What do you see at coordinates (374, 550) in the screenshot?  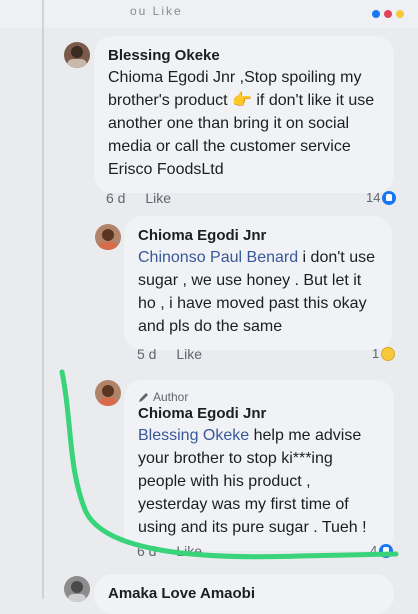 I see `reaction-number: 4` at bounding box center [374, 550].